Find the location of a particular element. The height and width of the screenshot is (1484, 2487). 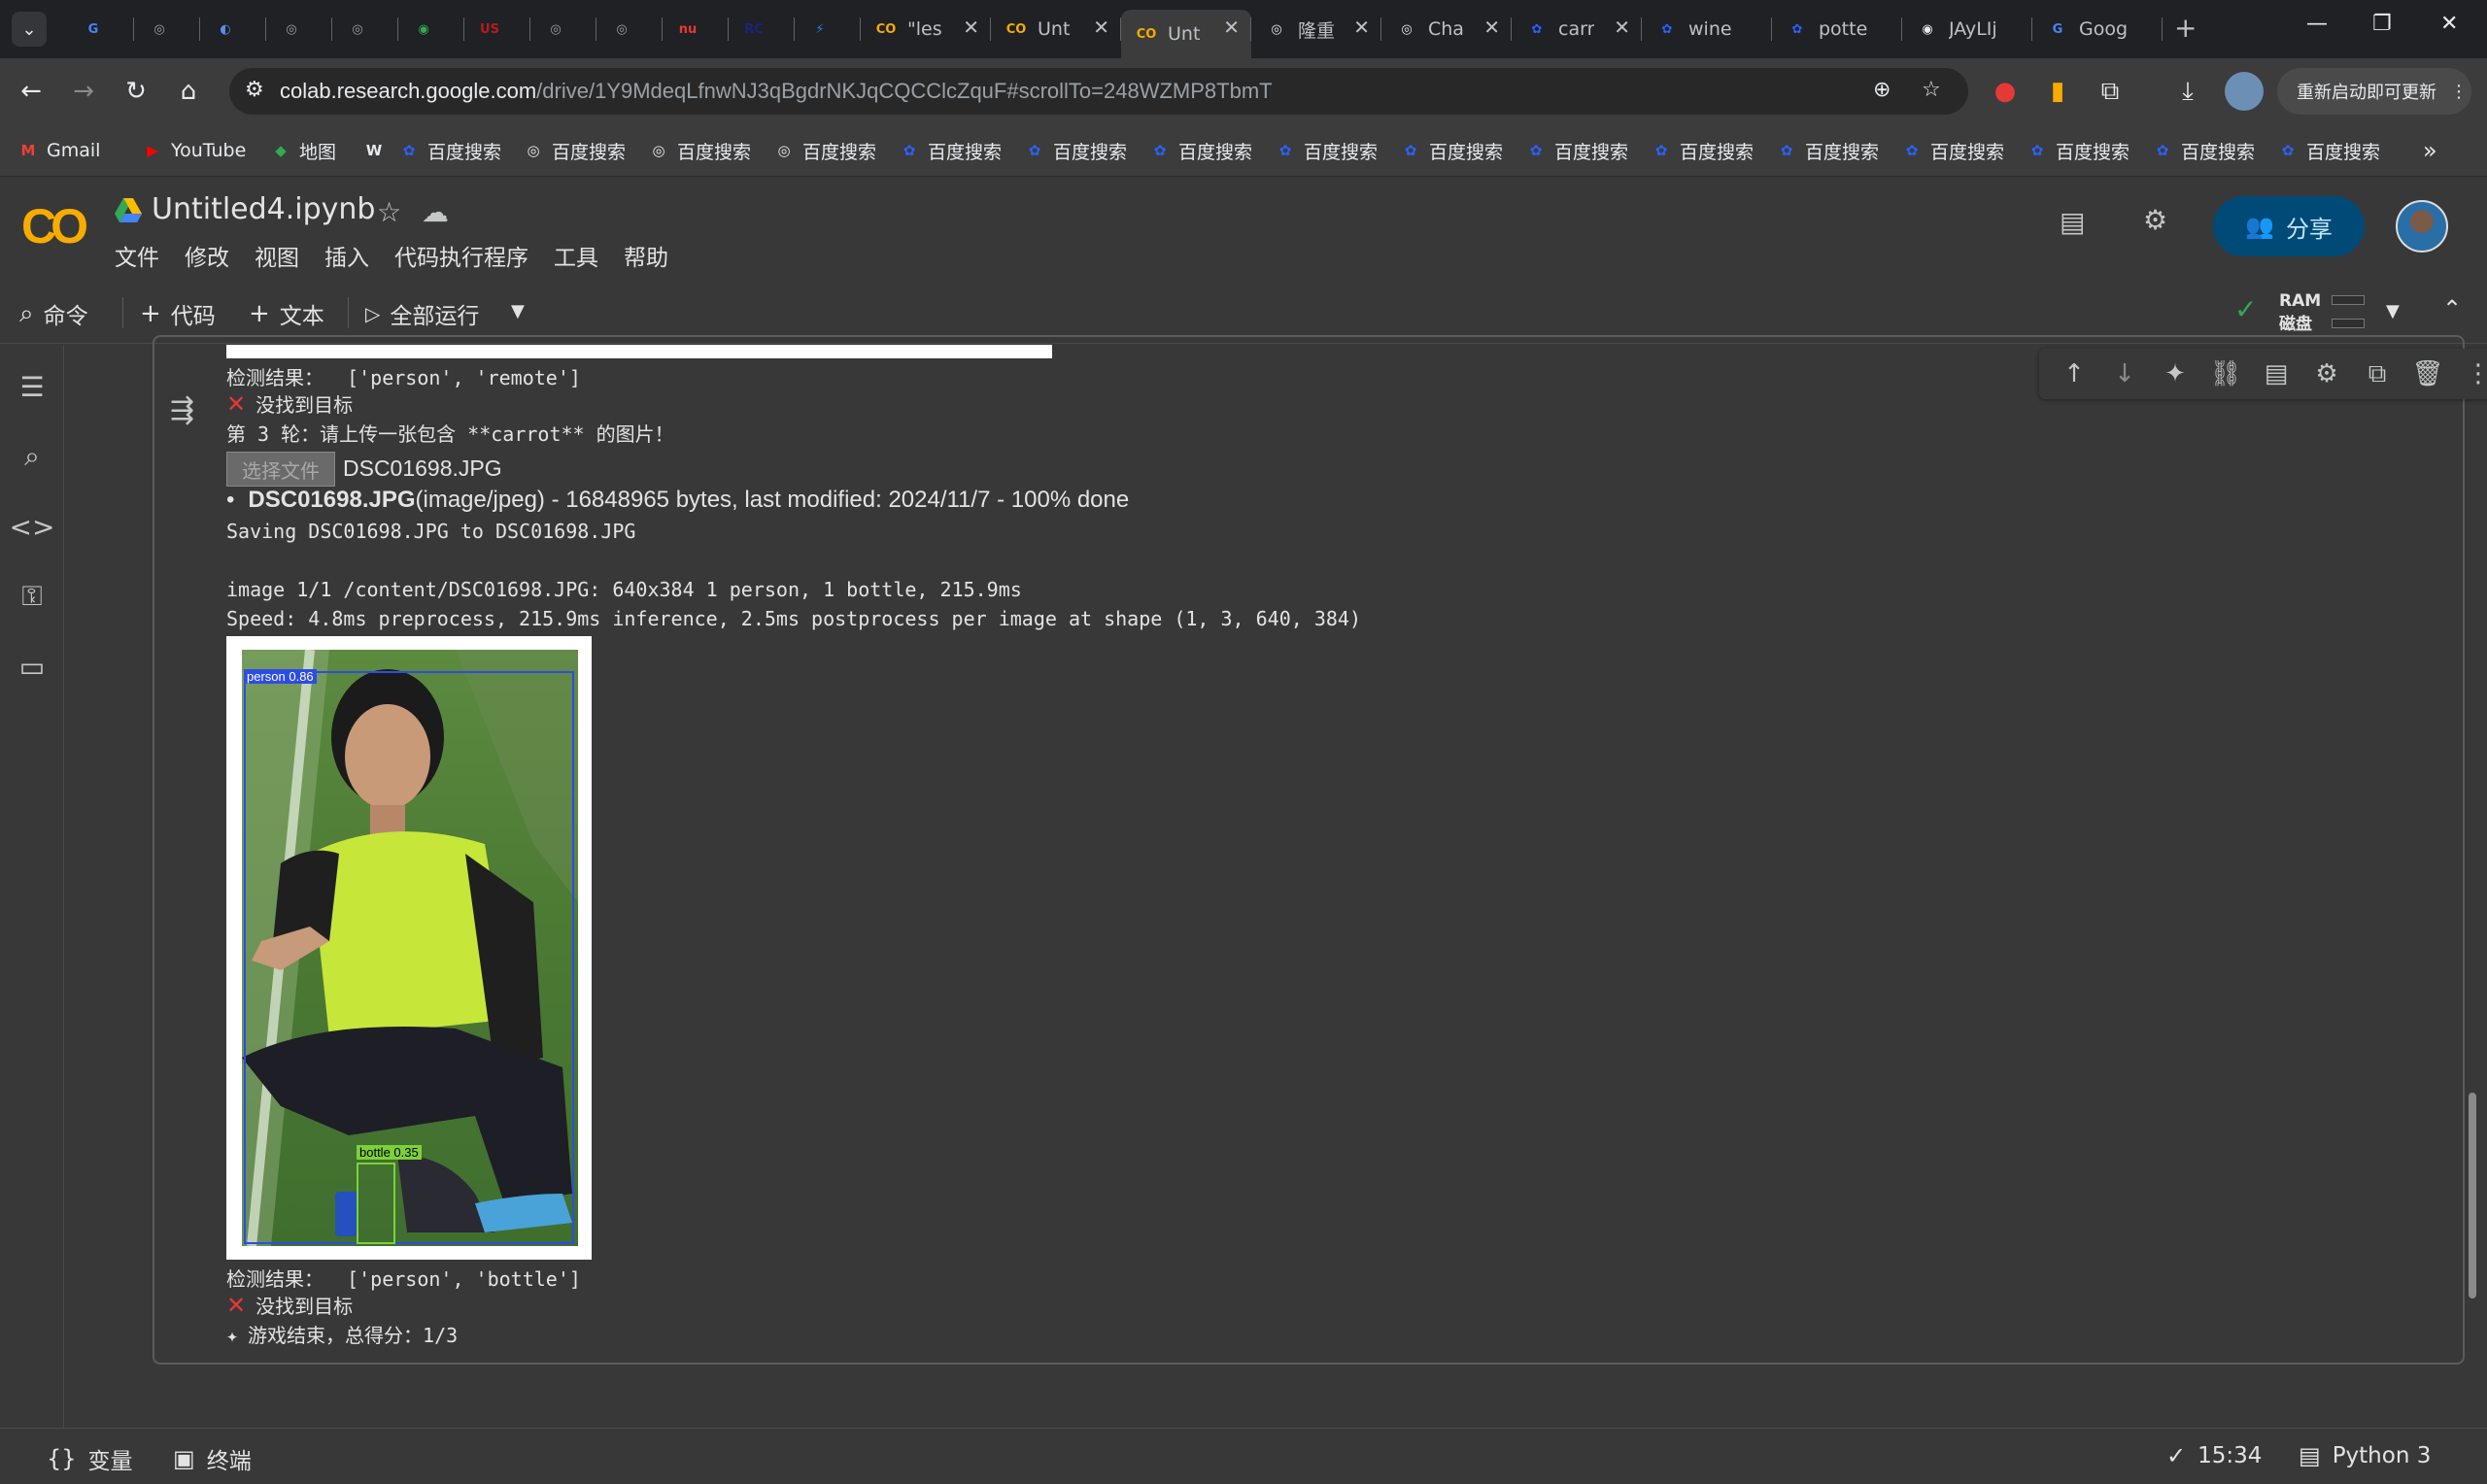

restore-button: ❐ is located at coordinates (2382, 24).